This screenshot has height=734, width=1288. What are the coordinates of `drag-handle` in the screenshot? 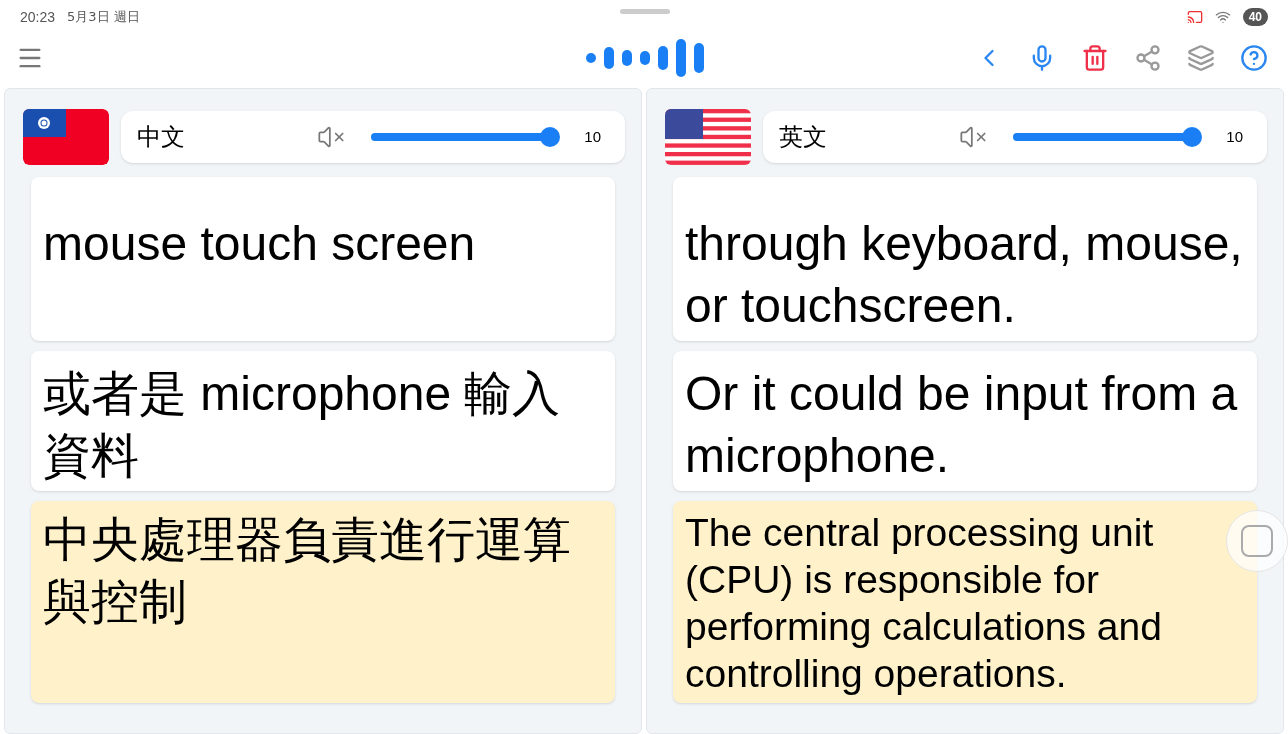 It's located at (645, 11).